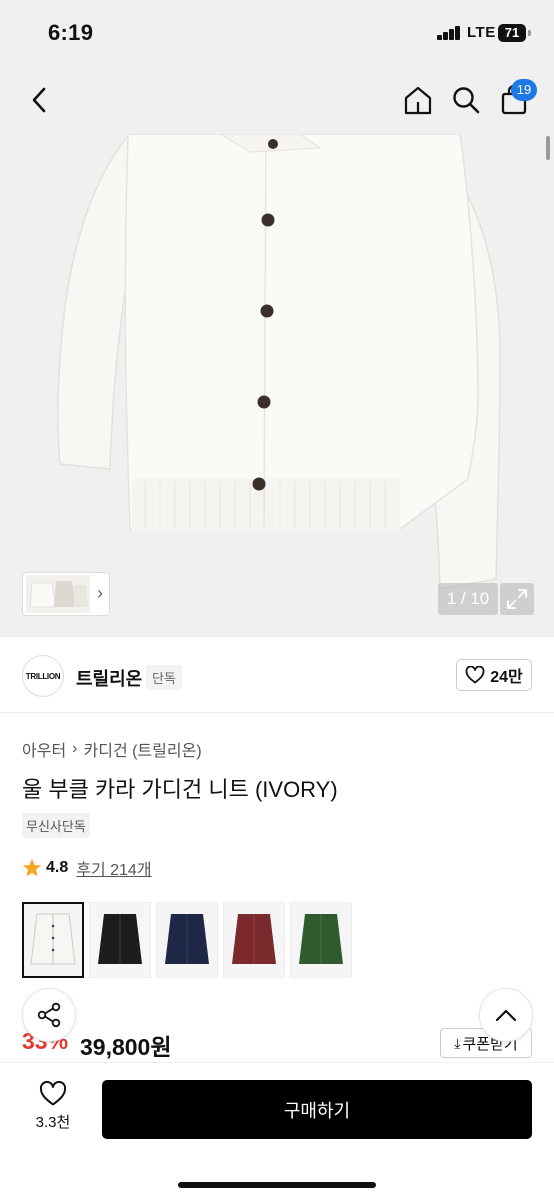 Image resolution: width=554 pixels, height=1200 pixels. I want to click on battery-tip, so click(529, 33).